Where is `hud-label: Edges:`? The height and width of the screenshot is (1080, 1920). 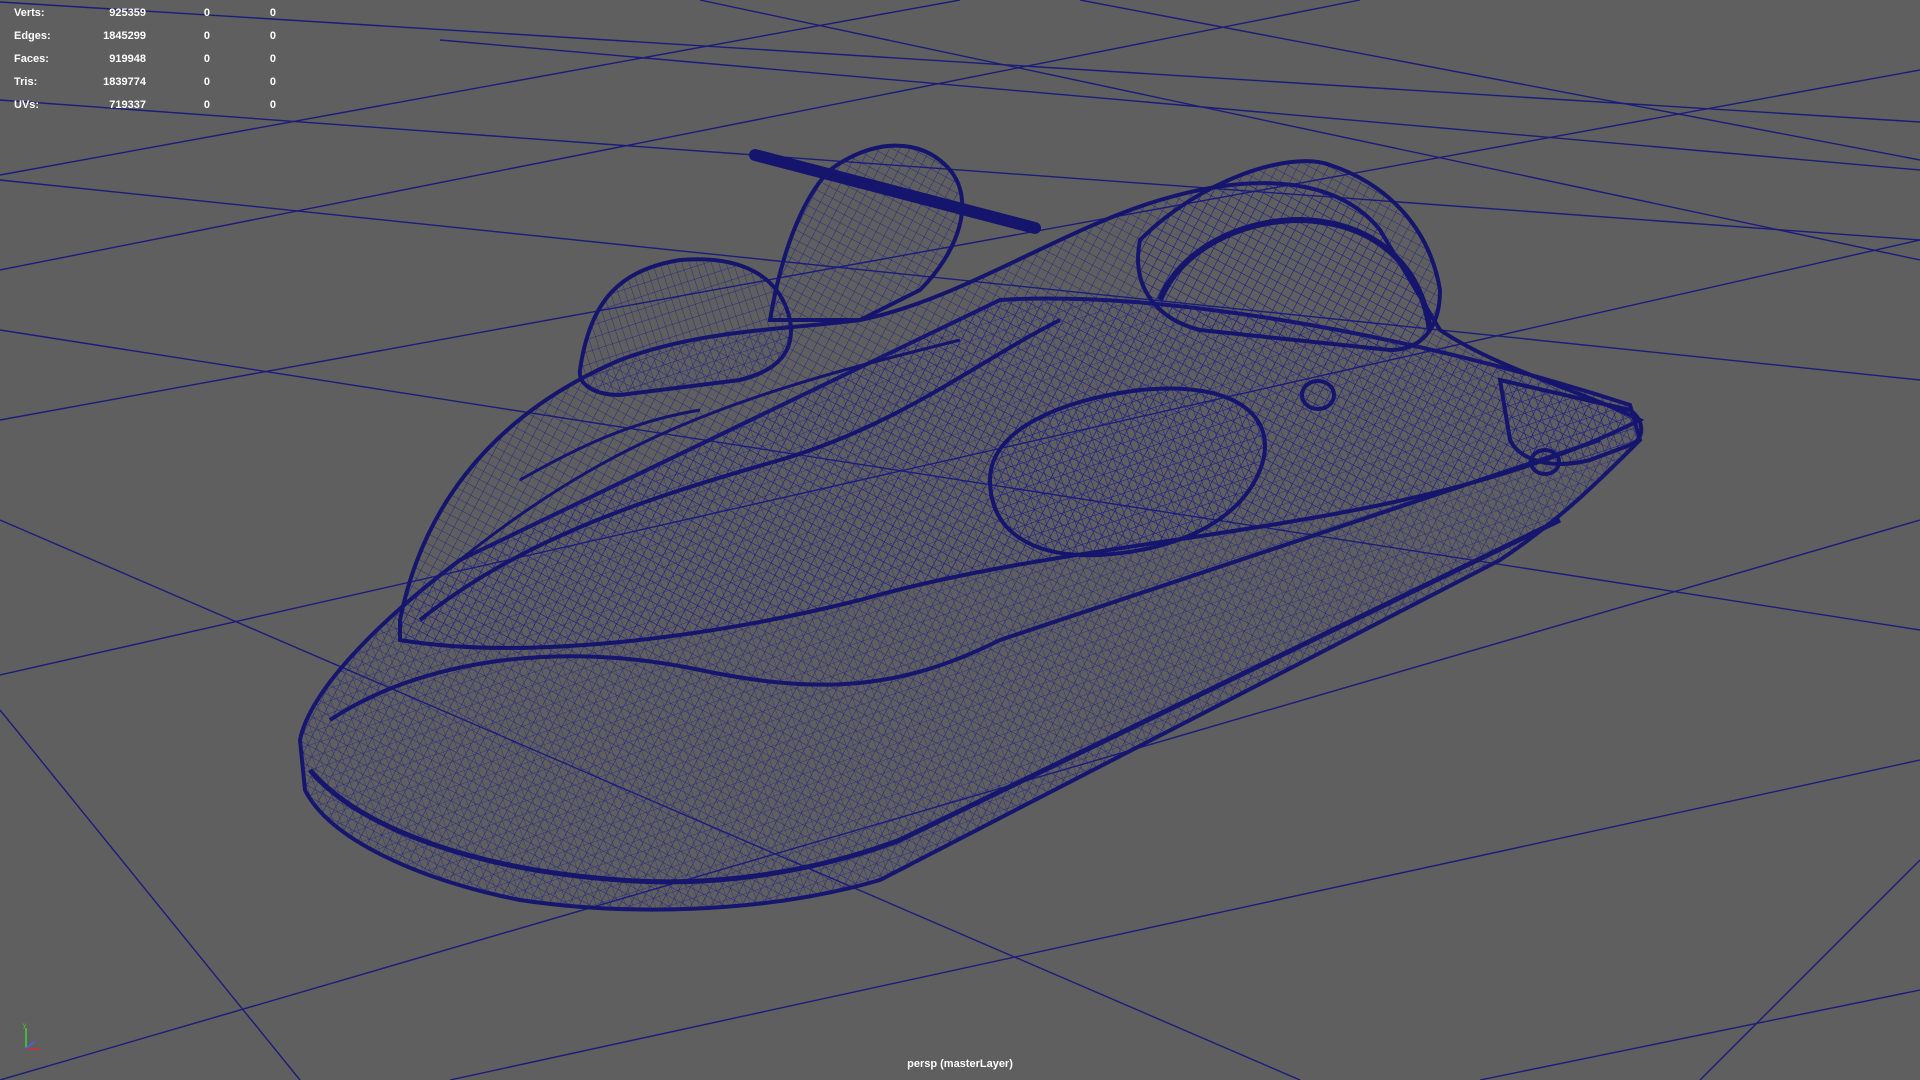
hud-label: Edges: is located at coordinates (32, 36).